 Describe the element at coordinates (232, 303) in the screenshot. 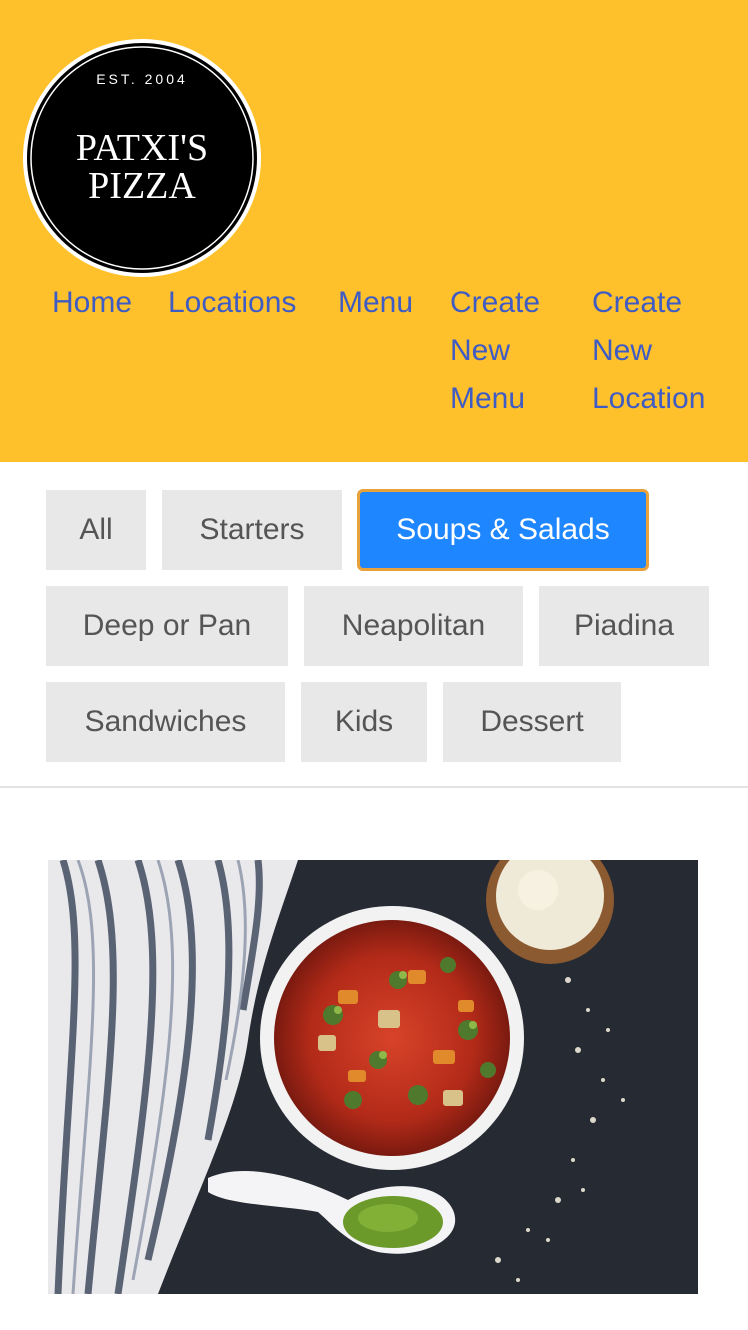

I see `nav-locations: Locations` at that location.